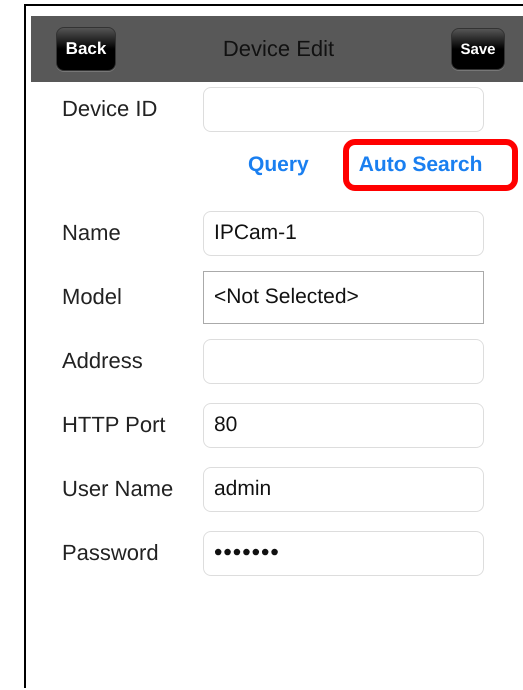 The height and width of the screenshot is (690, 523). Describe the element at coordinates (103, 361) in the screenshot. I see `field-label: Address` at that location.